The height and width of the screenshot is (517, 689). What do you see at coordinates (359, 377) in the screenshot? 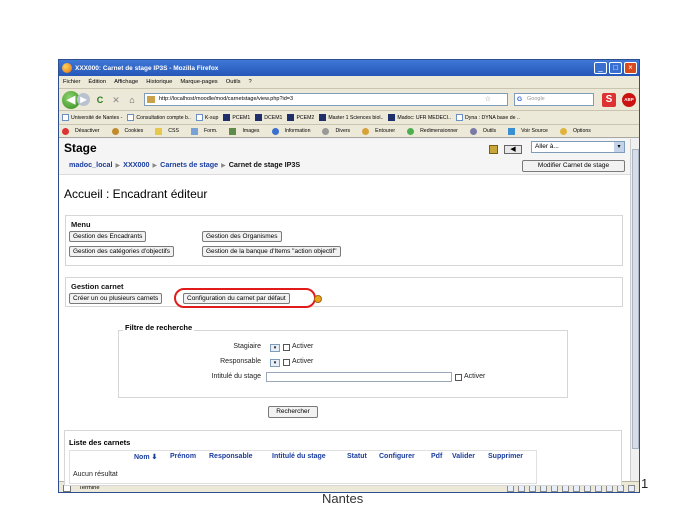
I see `intitule-input` at bounding box center [359, 377].